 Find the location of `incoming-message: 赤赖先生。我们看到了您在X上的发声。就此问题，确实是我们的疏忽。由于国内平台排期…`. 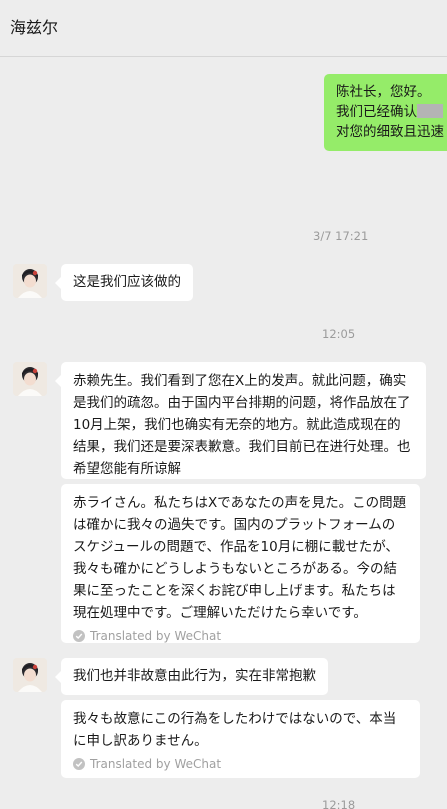

incoming-message: 赤赖先生。我们看到了您在X上的发声。就此问题，确实是我们的疏忽。由于国内平台排期… is located at coordinates (240, 420).